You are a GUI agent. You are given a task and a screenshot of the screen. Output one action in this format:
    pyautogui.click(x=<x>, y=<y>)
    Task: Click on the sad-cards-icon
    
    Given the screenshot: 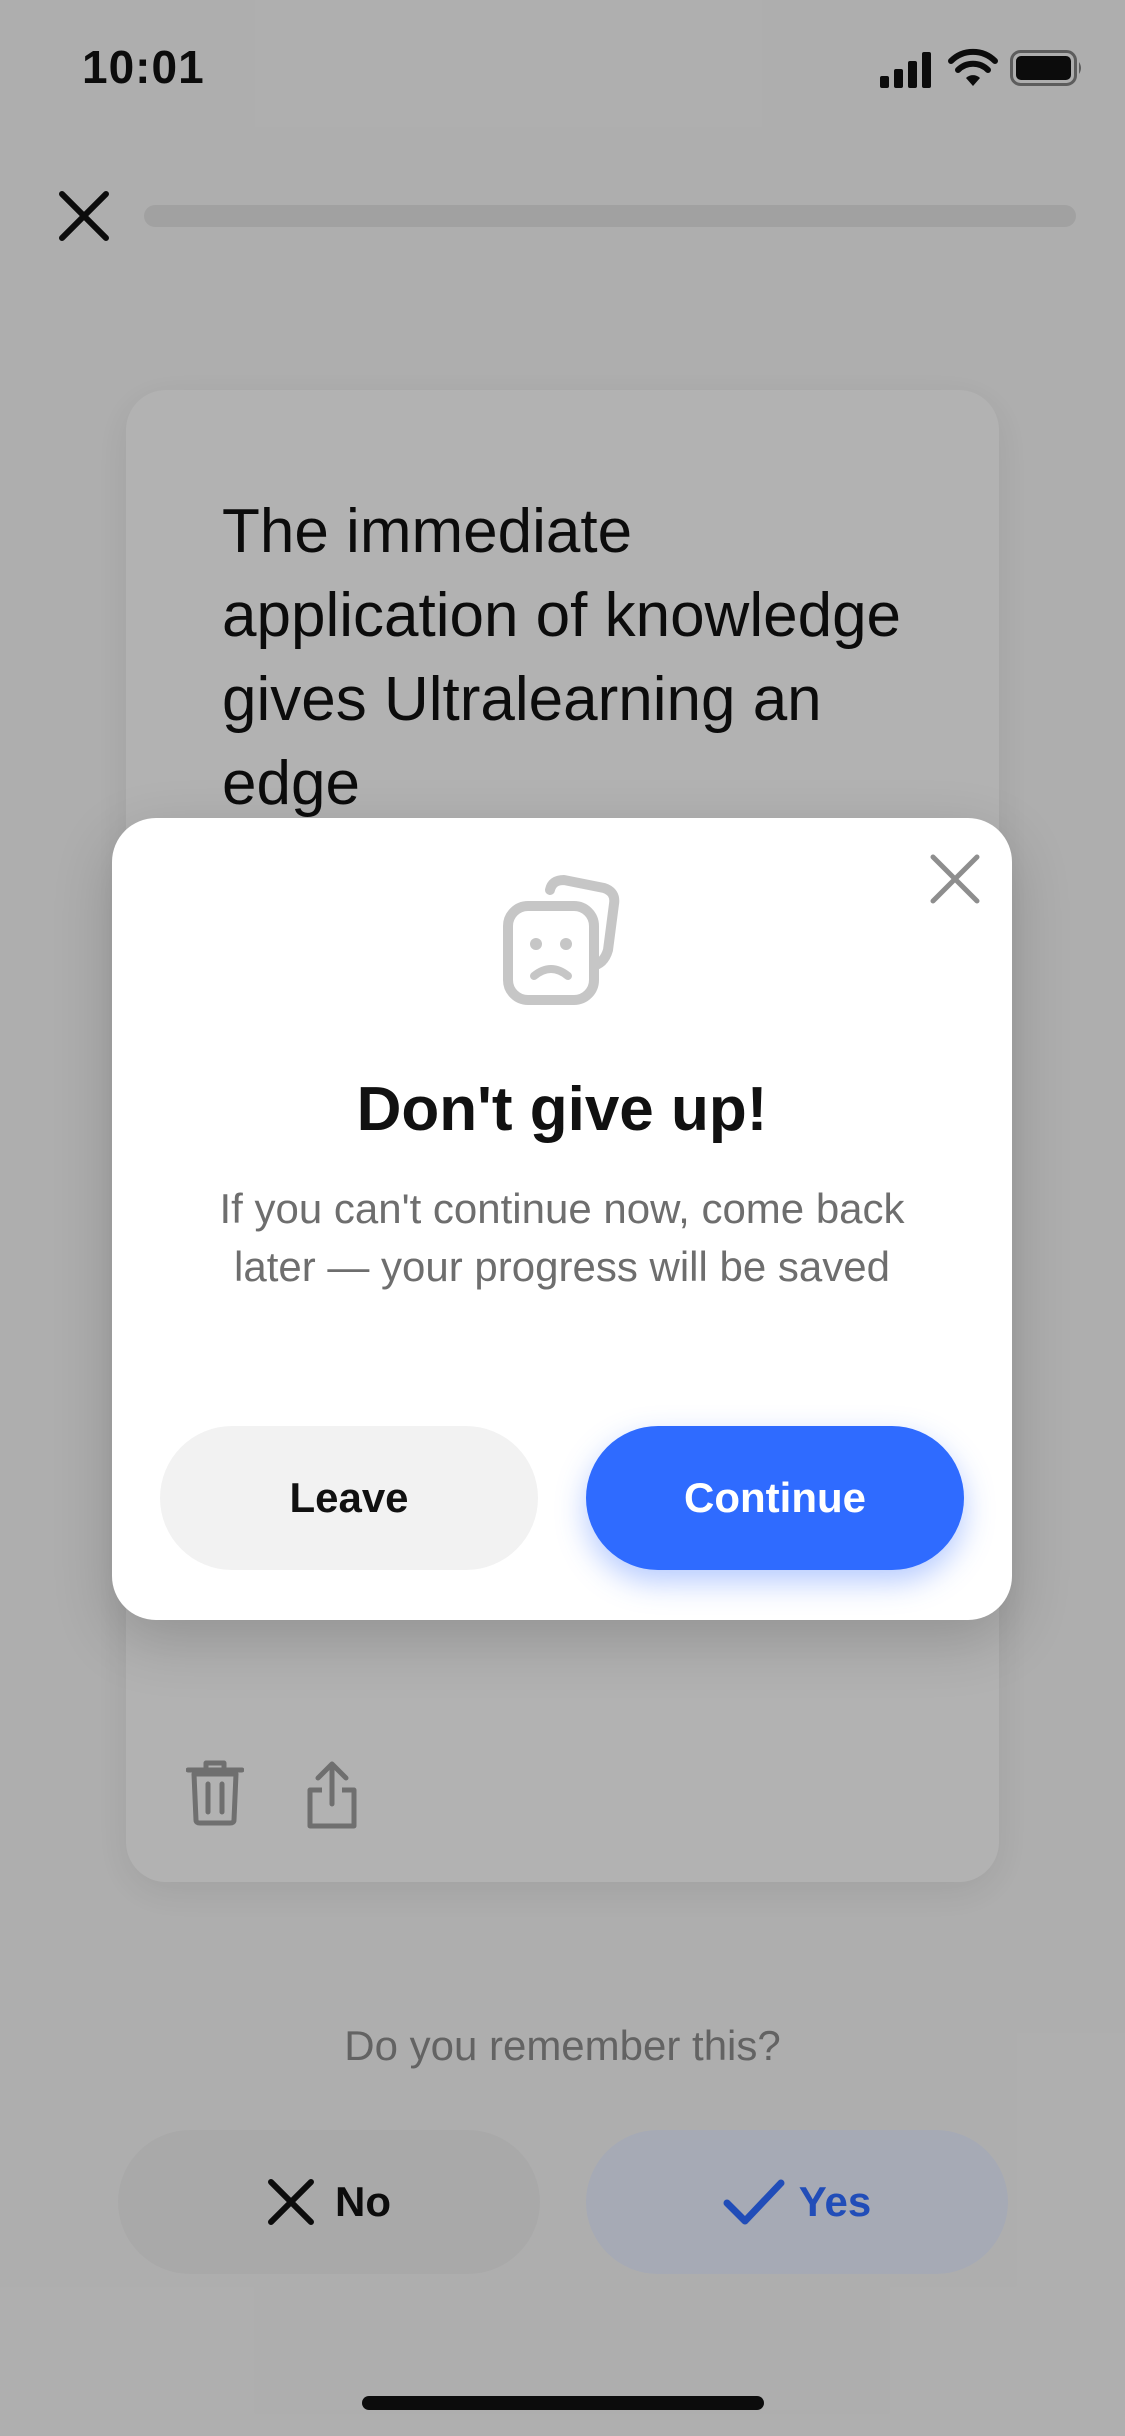 What is the action you would take?
    pyautogui.click(x=561, y=940)
    